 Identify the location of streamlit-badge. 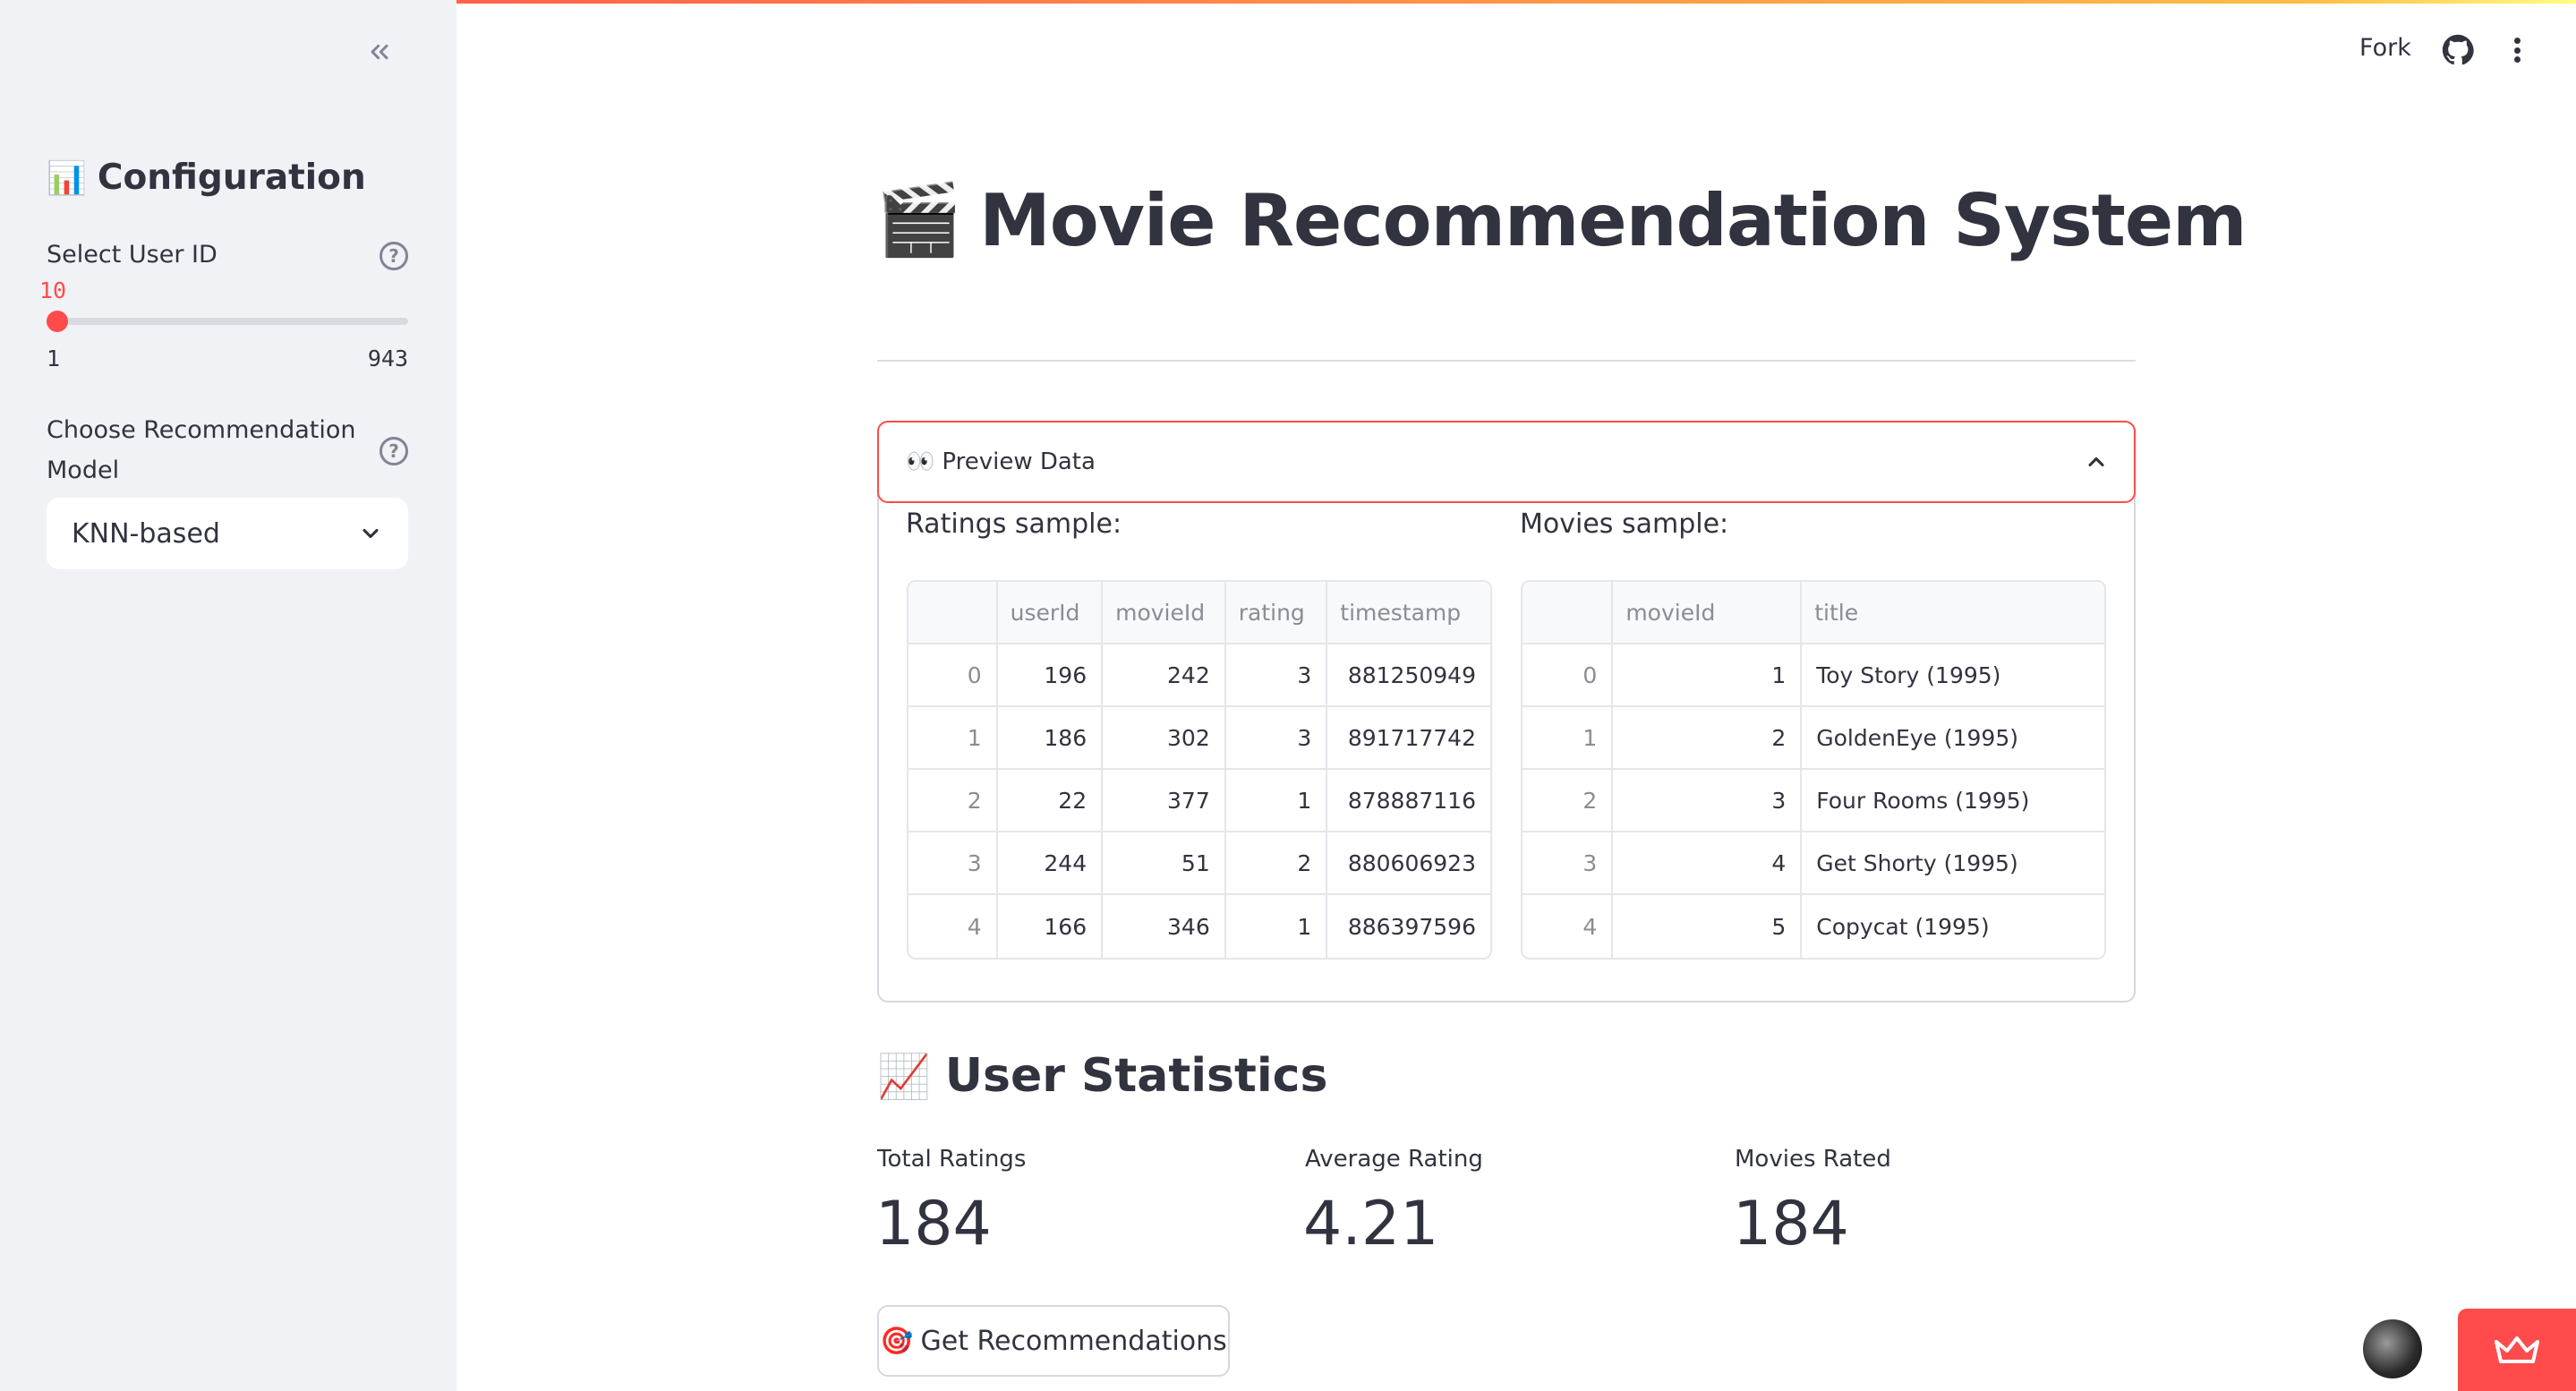
(2517, 1350).